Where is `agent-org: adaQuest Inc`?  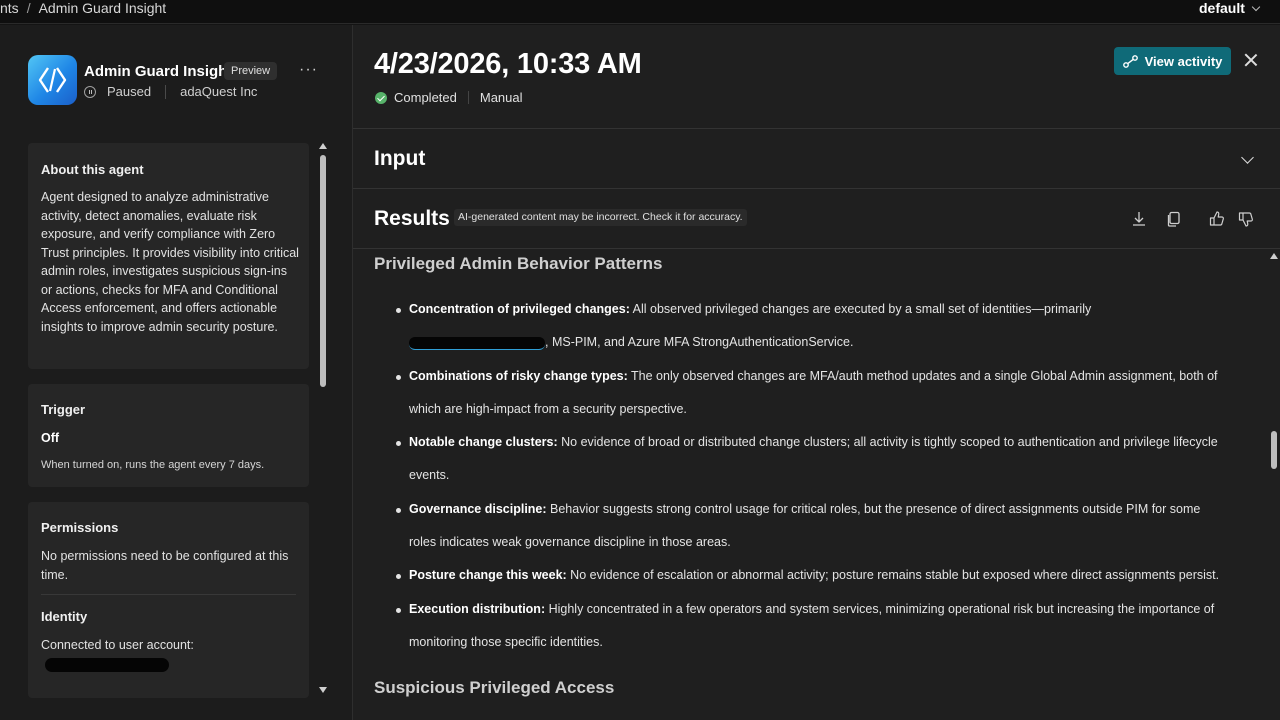 agent-org: adaQuest Inc is located at coordinates (219, 91).